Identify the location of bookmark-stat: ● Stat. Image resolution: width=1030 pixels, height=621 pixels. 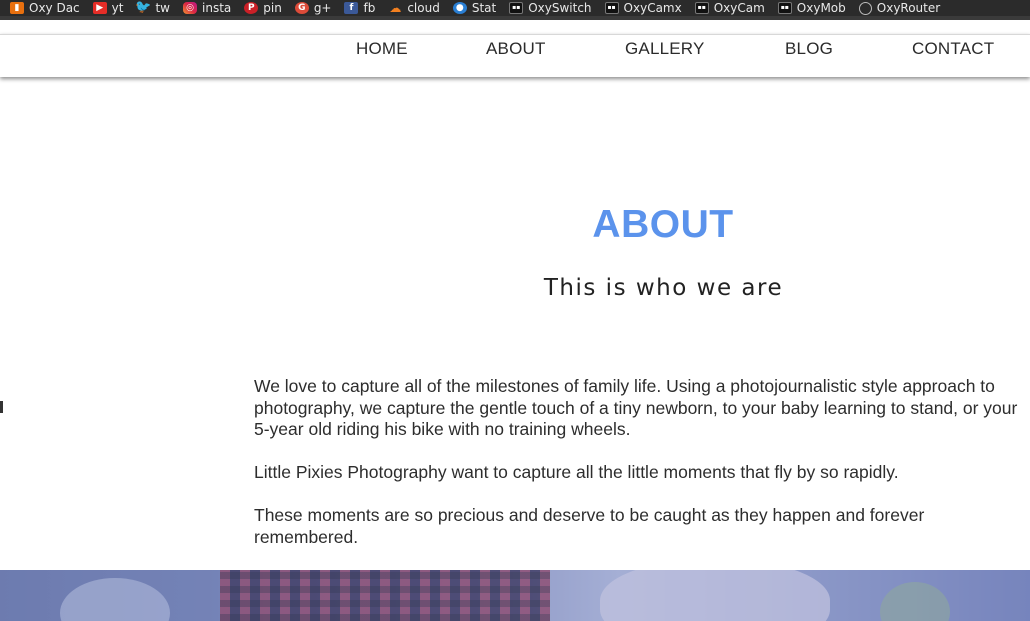
(473, 8).